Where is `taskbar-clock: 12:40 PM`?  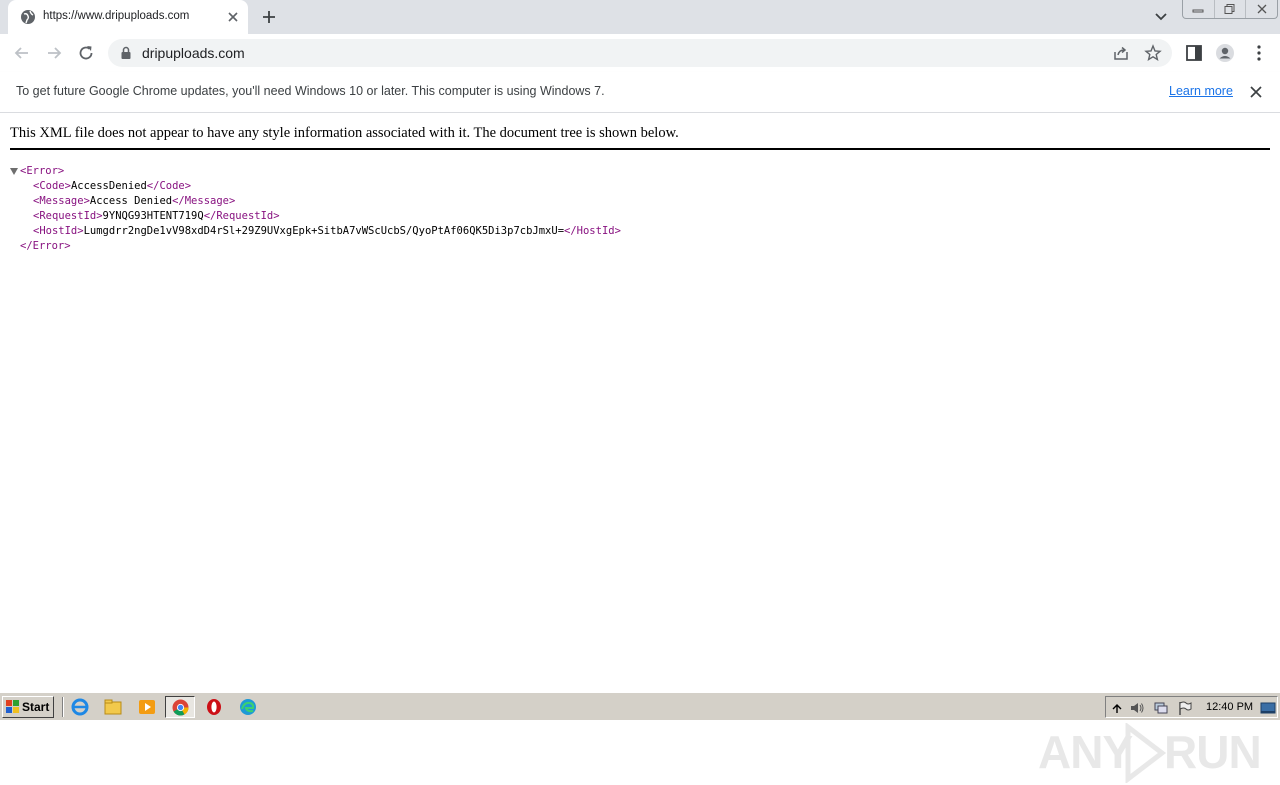
taskbar-clock: 12:40 PM is located at coordinates (1229, 707).